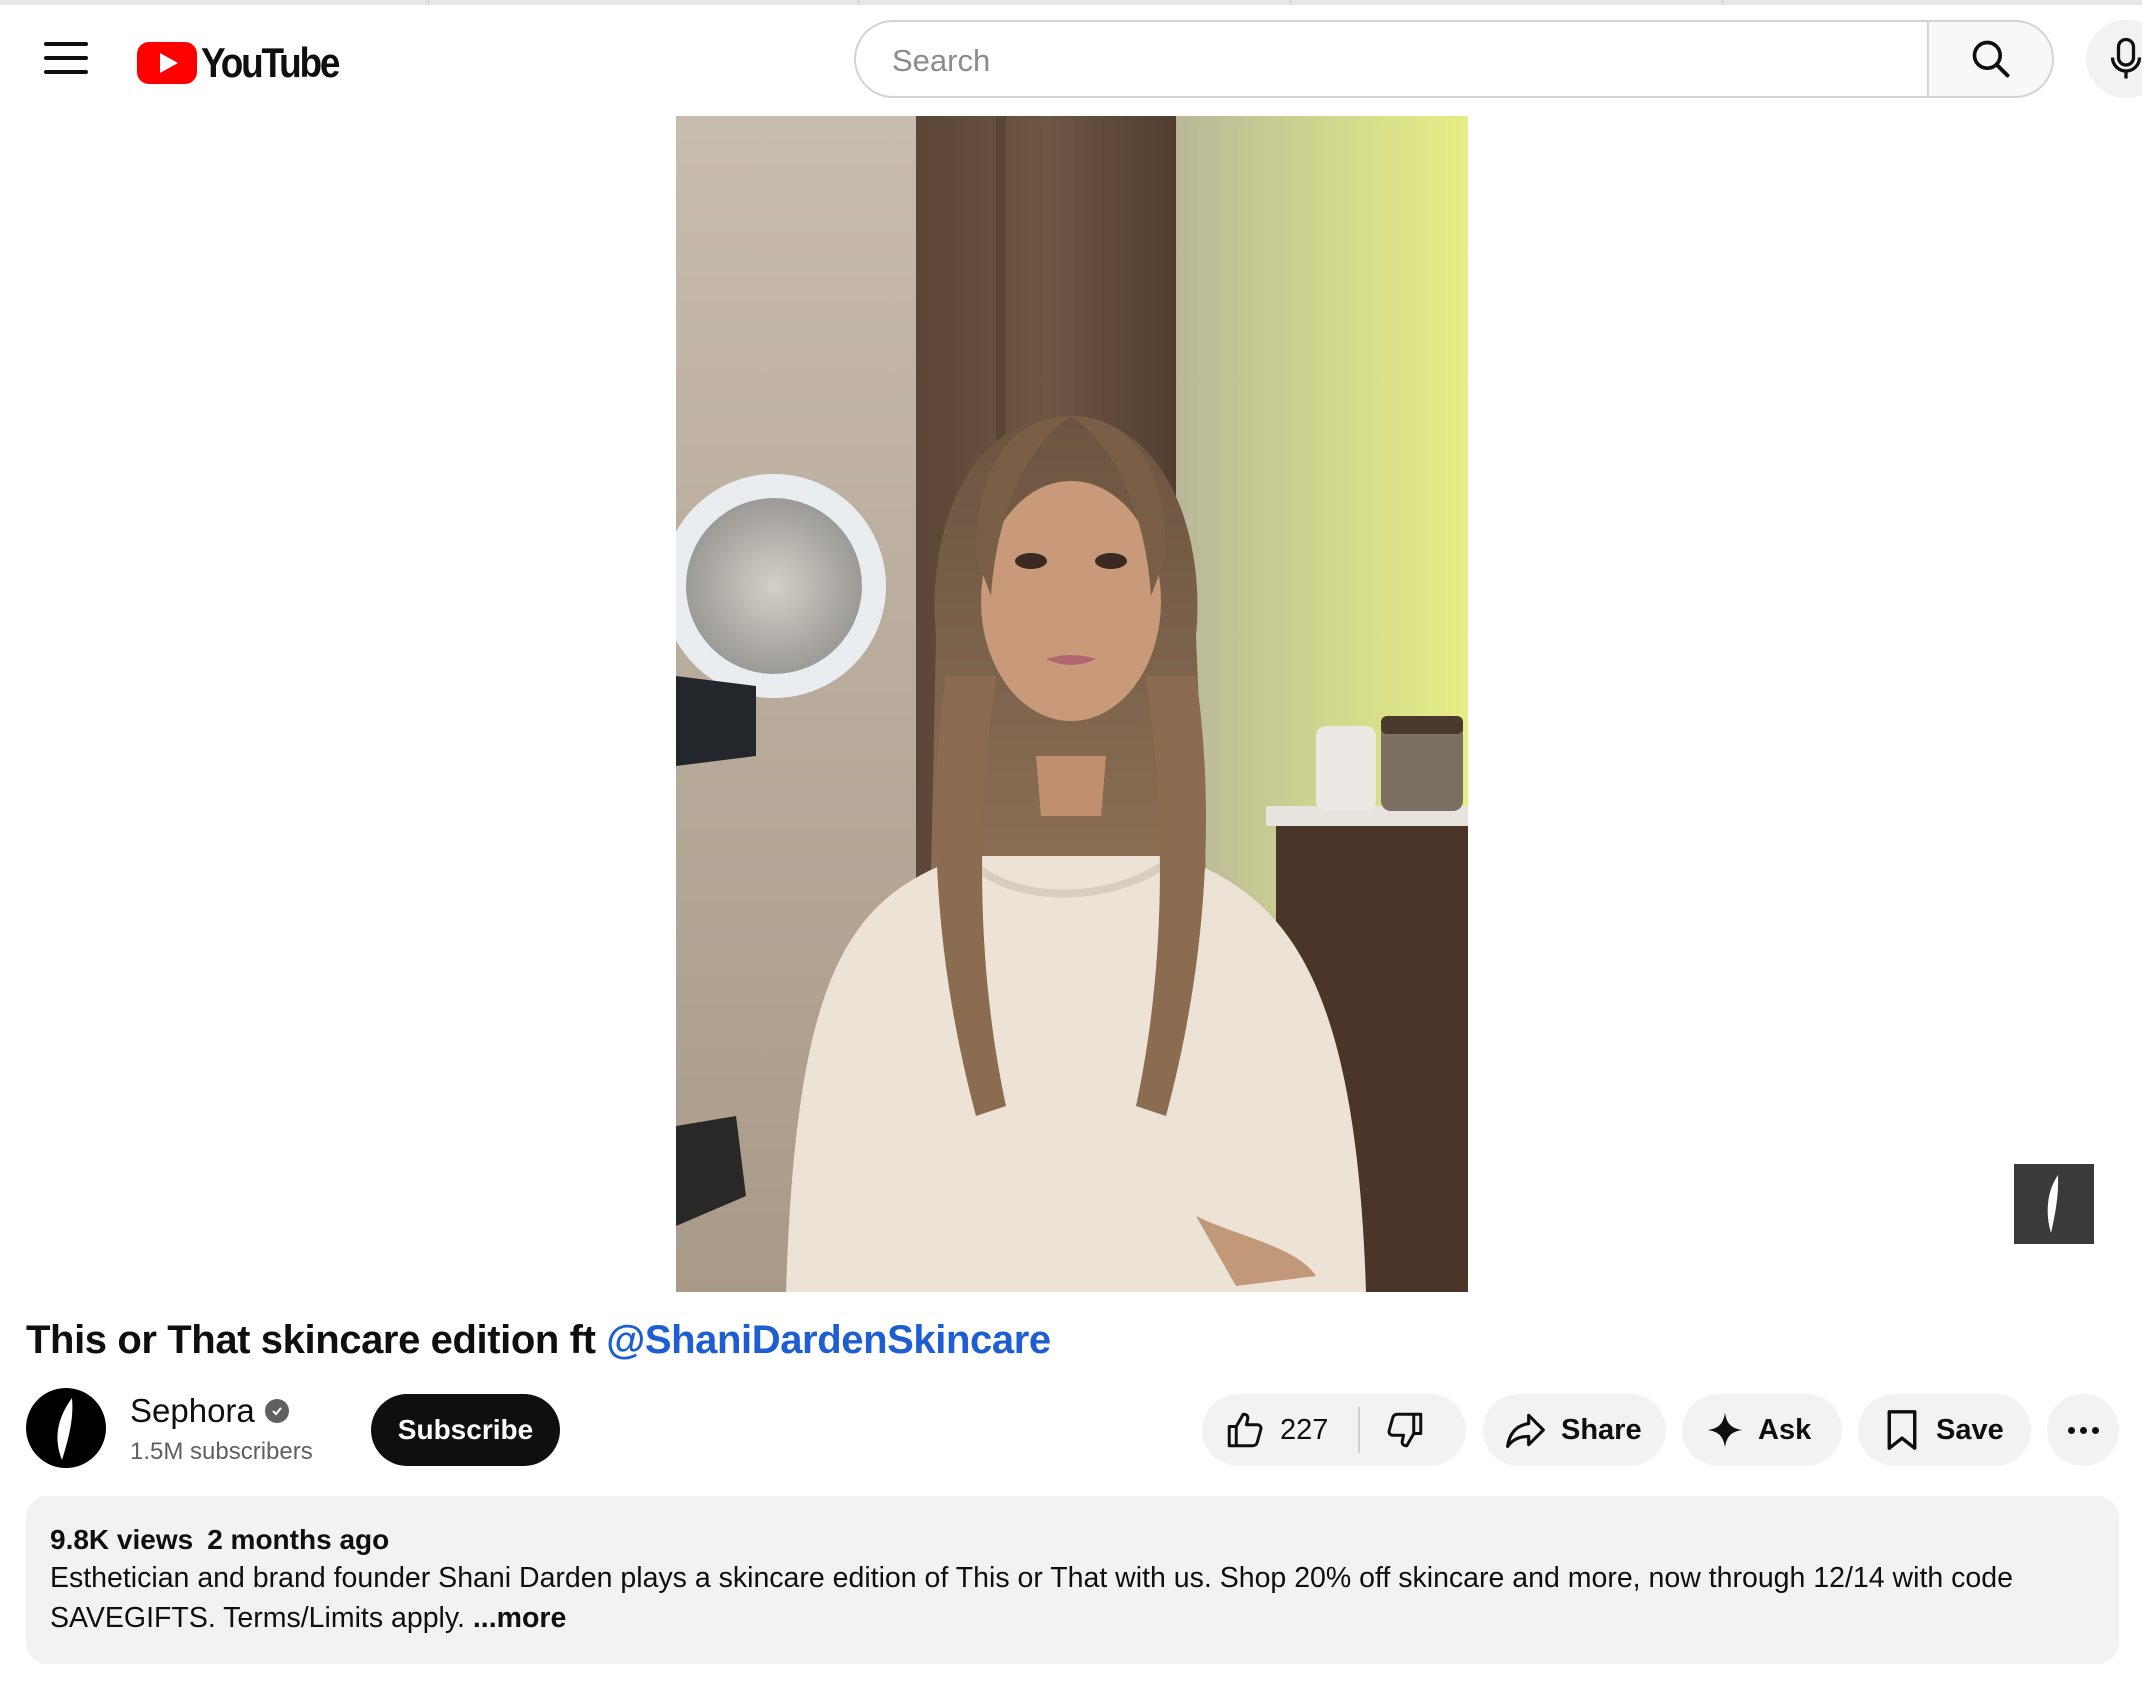 Image resolution: width=2142 pixels, height=1690 pixels. Describe the element at coordinates (1970, 1429) in the screenshot. I see `save-label: Save` at that location.